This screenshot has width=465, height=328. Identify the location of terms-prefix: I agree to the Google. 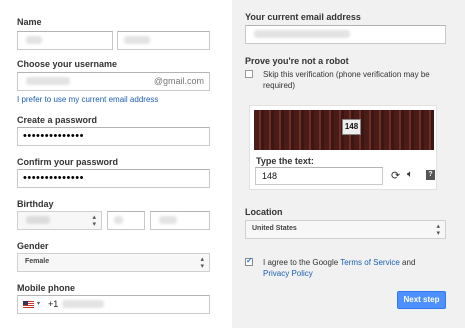
(302, 262).